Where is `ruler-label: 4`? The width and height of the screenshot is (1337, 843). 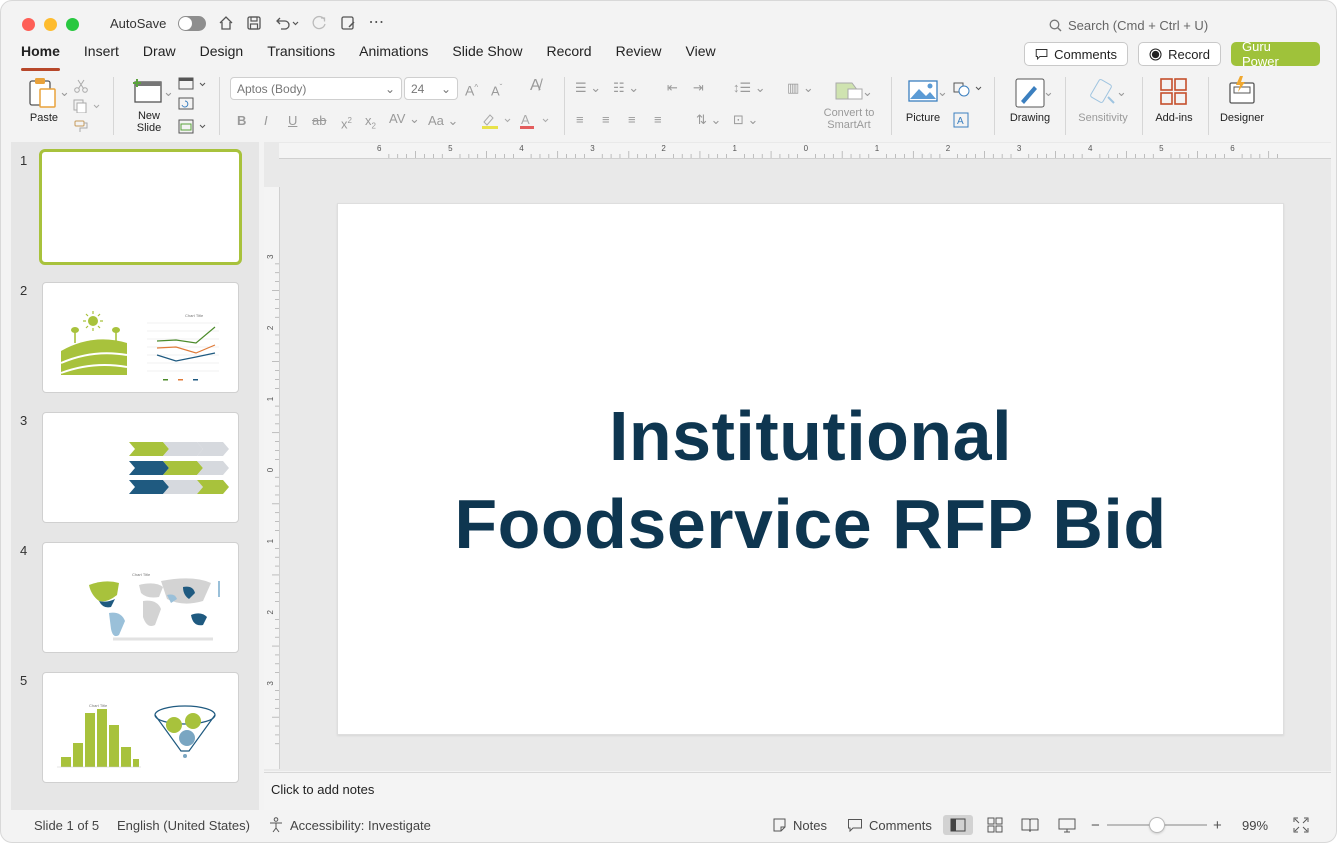 ruler-label: 4 is located at coordinates (1090, 148).